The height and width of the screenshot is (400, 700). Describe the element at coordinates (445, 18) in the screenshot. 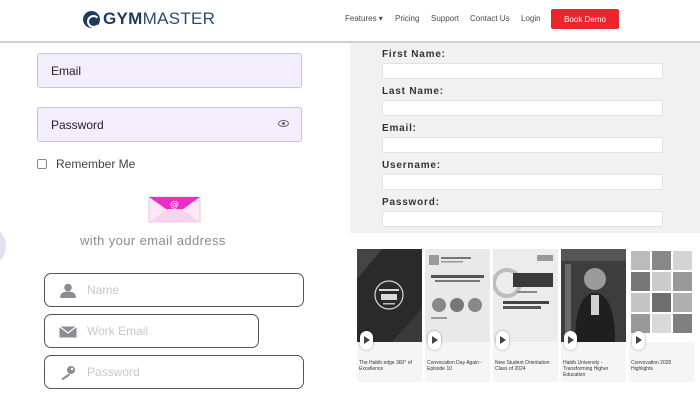

I see `nav-support-link: Support` at that location.